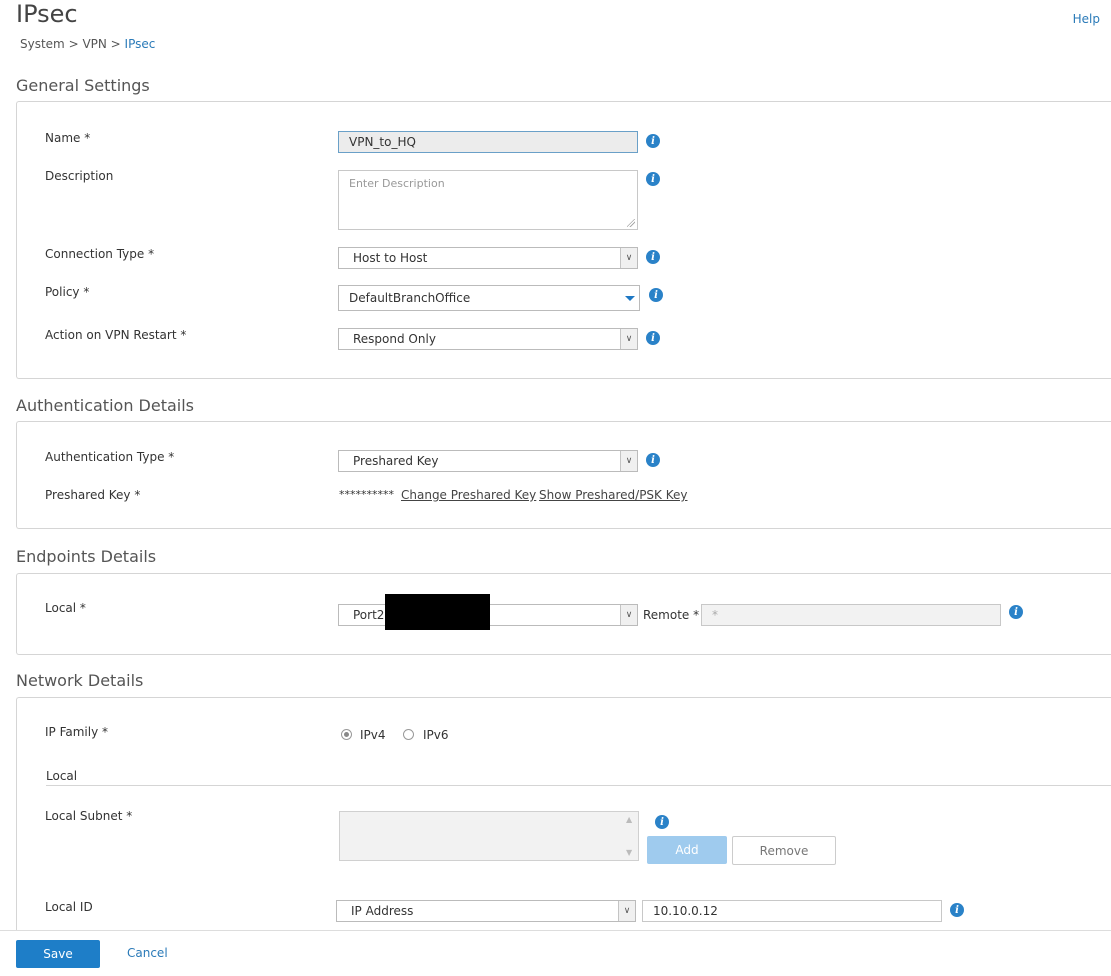 The width and height of the screenshot is (1111, 976). Describe the element at coordinates (486, 911) in the screenshot. I see `local-id-type-select: IP Address ∨` at that location.